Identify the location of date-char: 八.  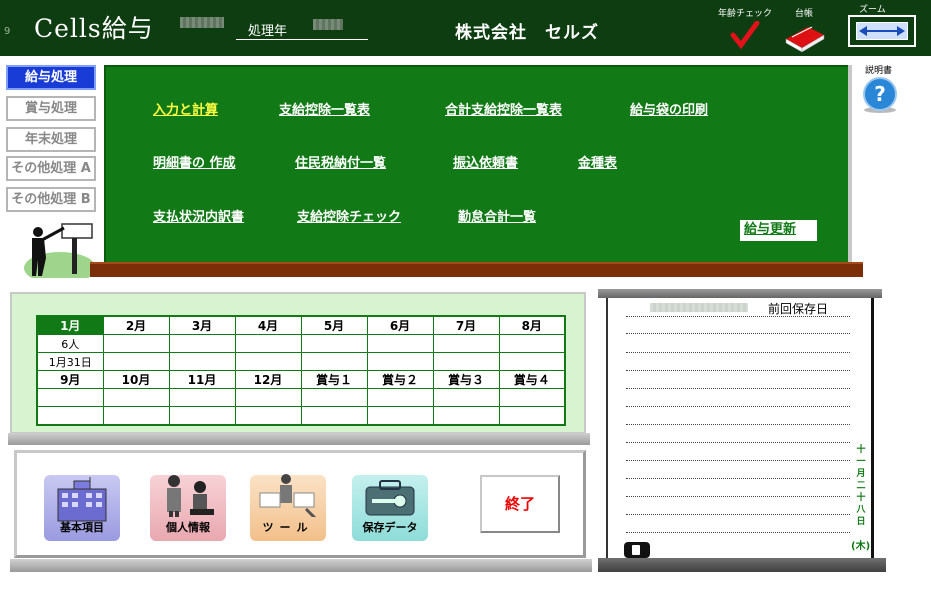
(861, 510).